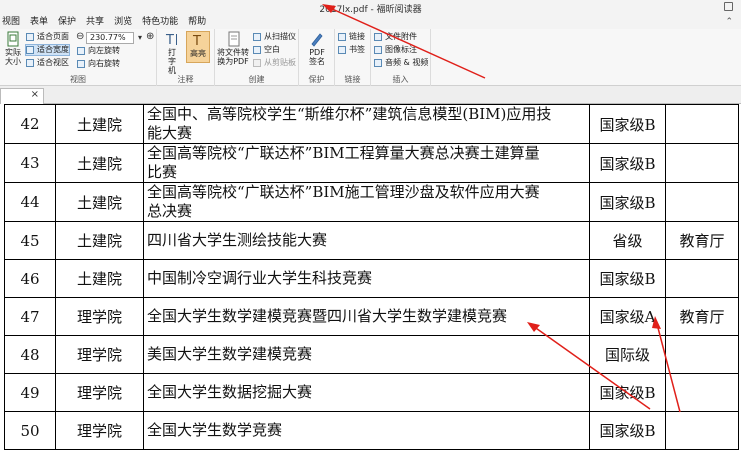 This screenshot has width=741, height=453. Describe the element at coordinates (256, 79) in the screenshot. I see `create-group-label: 创建` at that location.